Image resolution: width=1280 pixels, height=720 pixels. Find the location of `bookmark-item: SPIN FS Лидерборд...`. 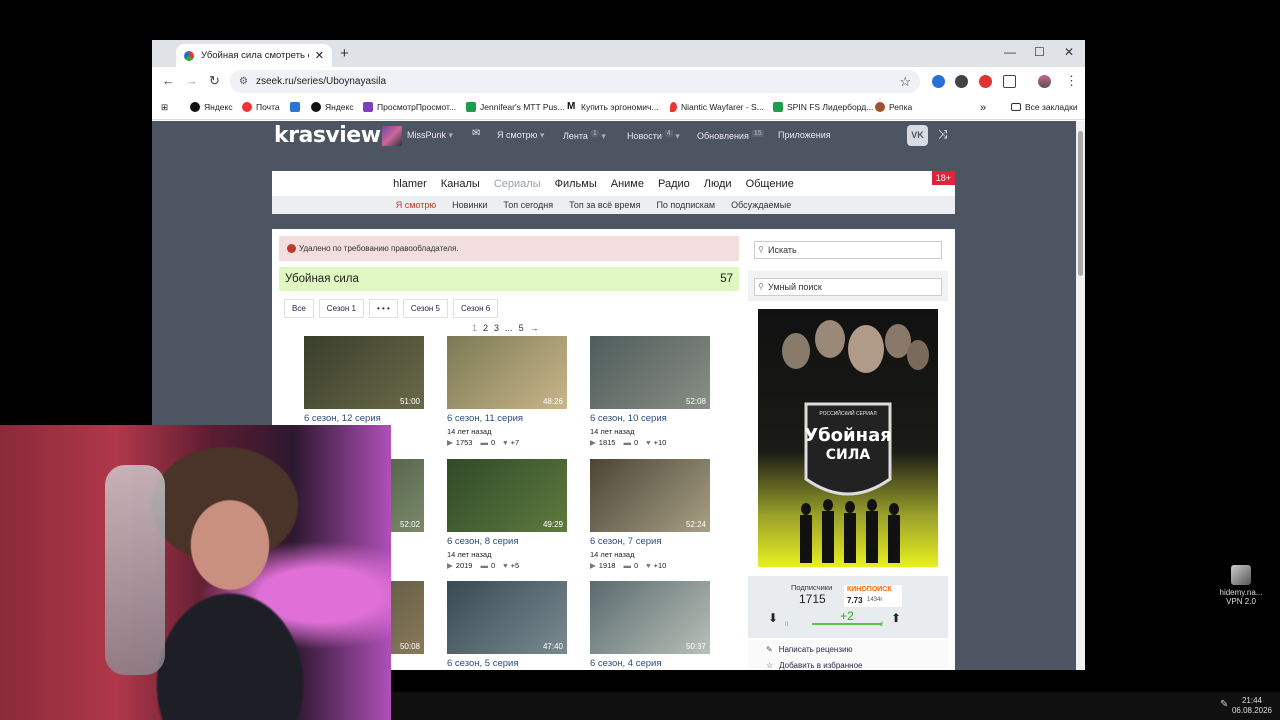

bookmark-item: SPIN FS Лидерборд... is located at coordinates (823, 107).